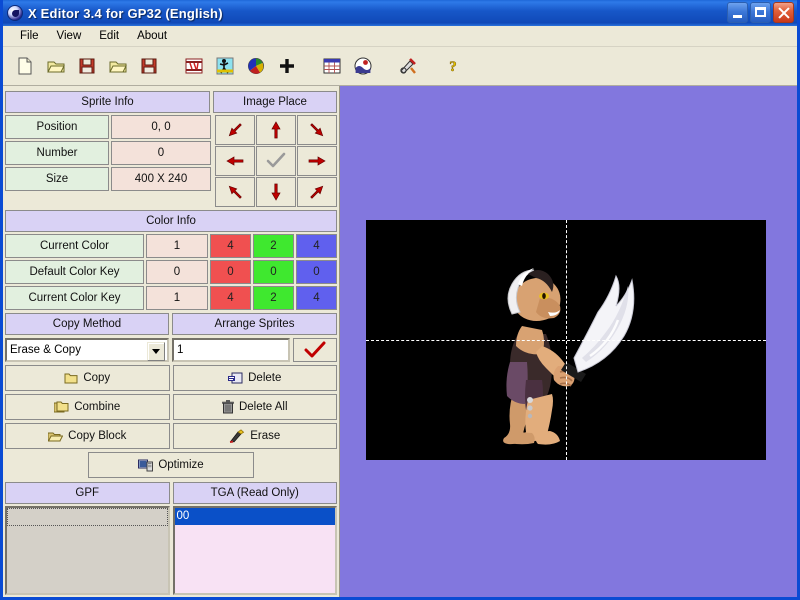  I want to click on maximize-button, so click(760, 12).